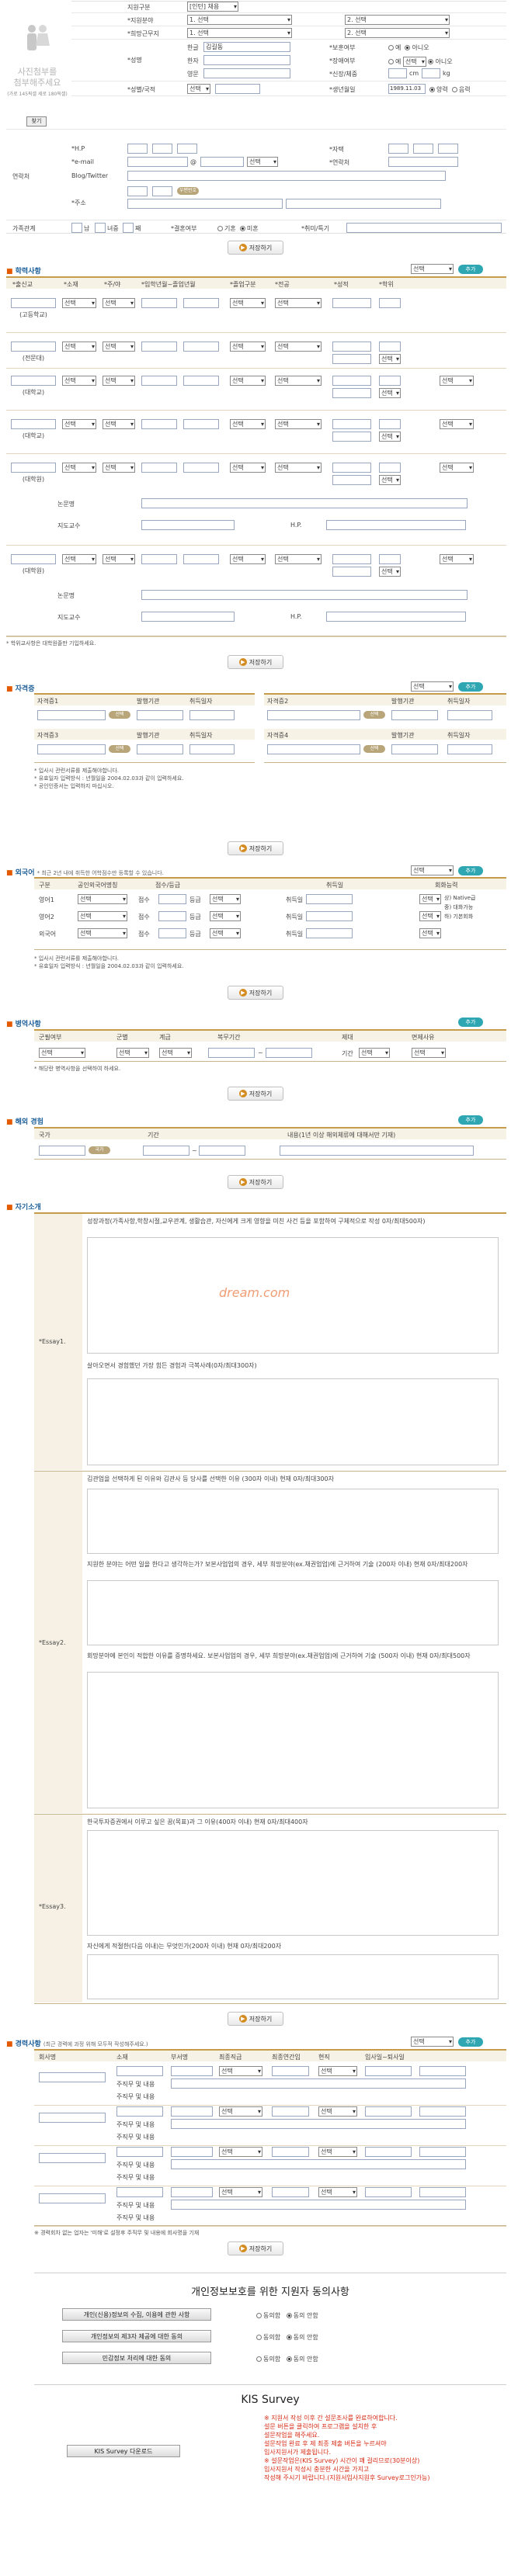  I want to click on lang-add-select: 선택, so click(432, 870).